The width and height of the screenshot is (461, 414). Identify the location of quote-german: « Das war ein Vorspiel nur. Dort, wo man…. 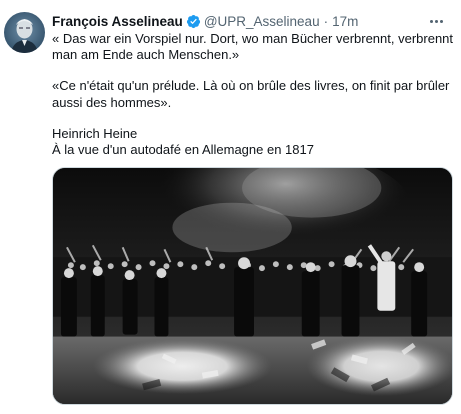
(253, 47).